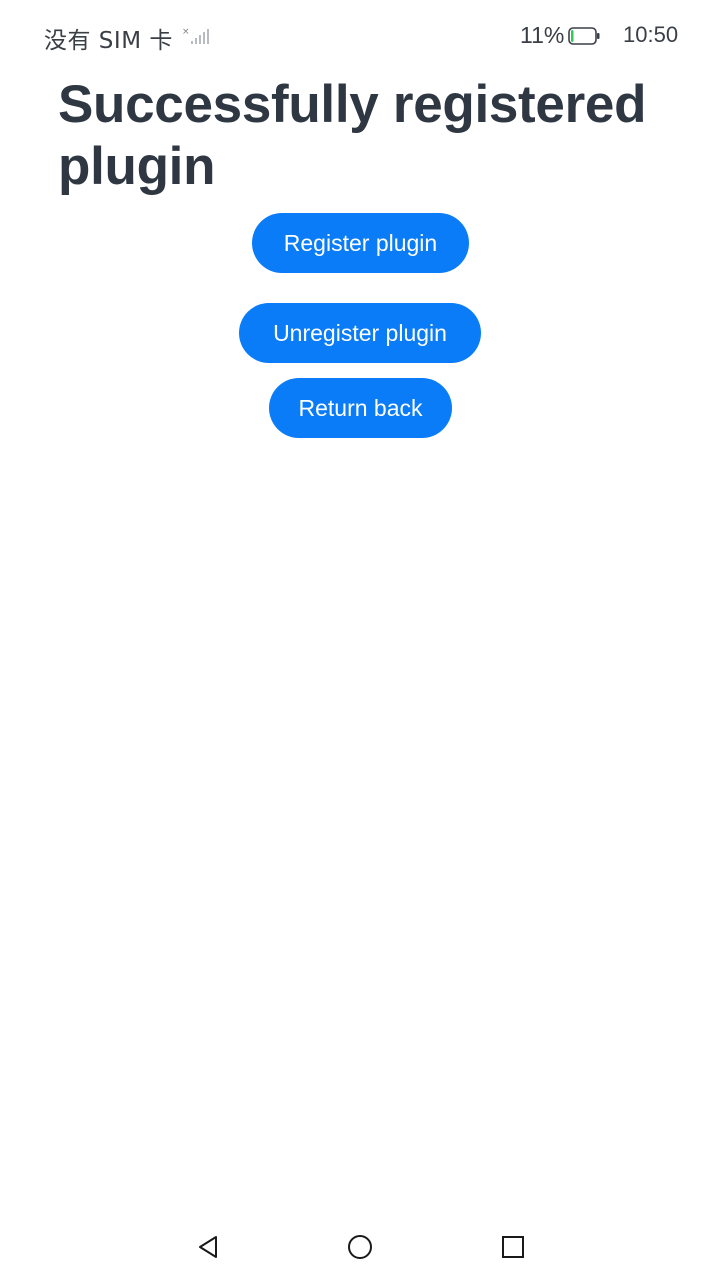 The width and height of the screenshot is (720, 1280). Describe the element at coordinates (352, 135) in the screenshot. I see `page-title: Successfully registered plugin` at that location.